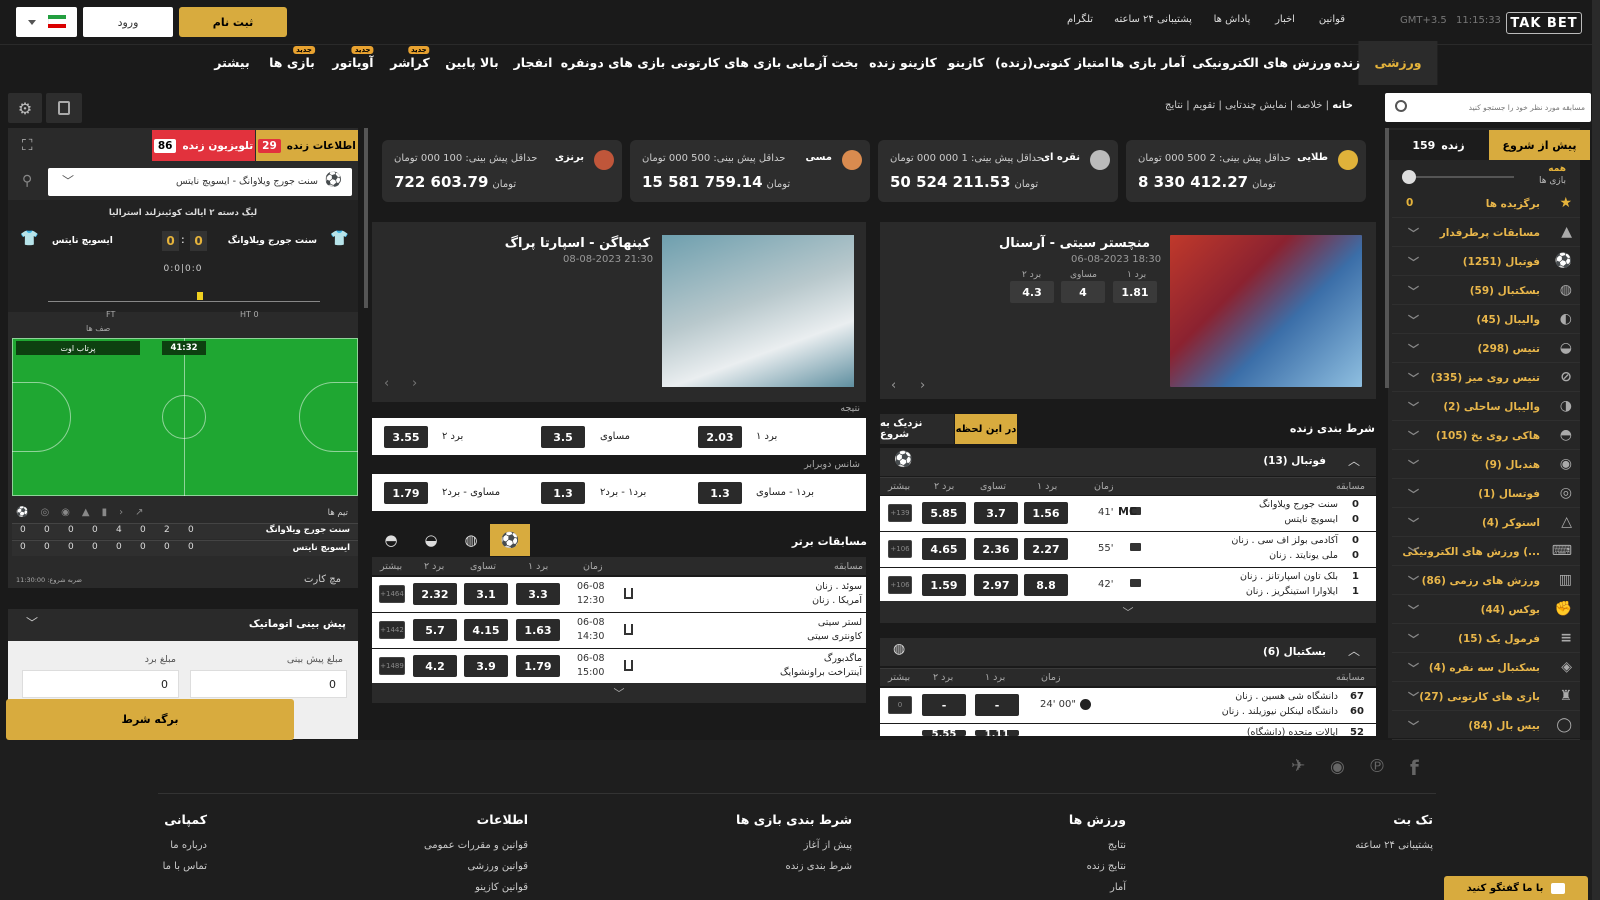 This screenshot has height=900, width=1600. What do you see at coordinates (1486, 407) in the screenshot?
I see `sidebar-item: والیبال ساحلی (2) ◑ ﹀` at bounding box center [1486, 407].